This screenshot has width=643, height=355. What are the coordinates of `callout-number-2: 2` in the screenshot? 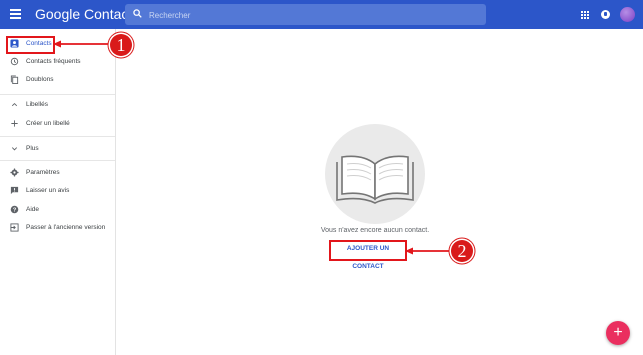 It's located at (462, 251).